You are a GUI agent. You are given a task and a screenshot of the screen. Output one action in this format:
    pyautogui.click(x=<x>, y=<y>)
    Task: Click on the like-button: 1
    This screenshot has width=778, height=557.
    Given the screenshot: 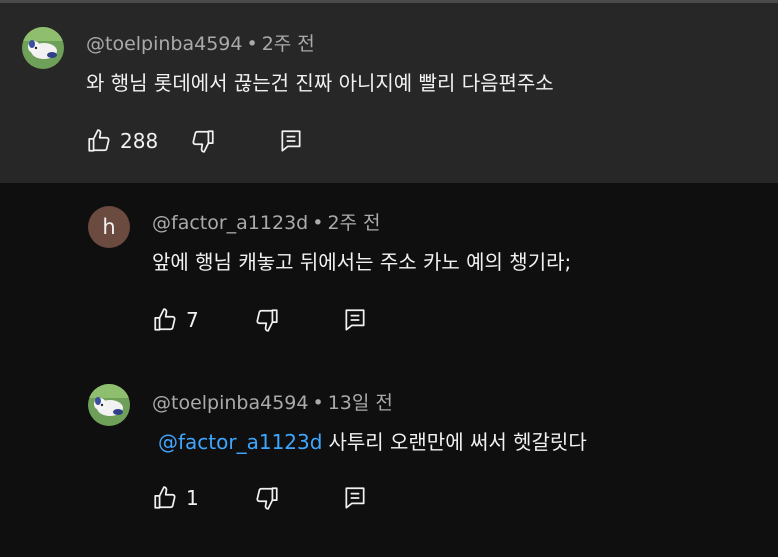 What is the action you would take?
    pyautogui.click(x=175, y=498)
    